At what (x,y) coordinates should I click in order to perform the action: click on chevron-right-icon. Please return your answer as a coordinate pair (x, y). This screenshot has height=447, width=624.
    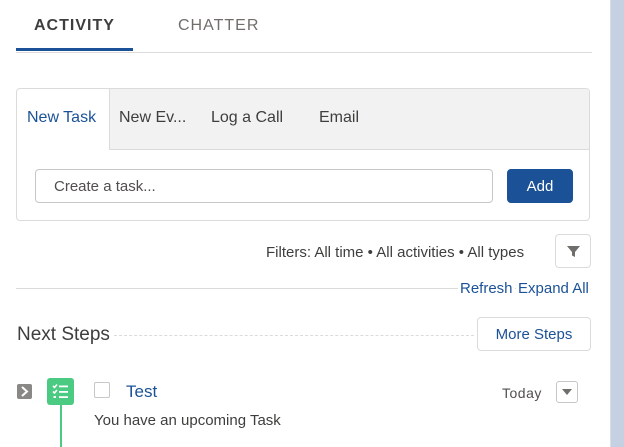
    Looking at the image, I should click on (25, 391).